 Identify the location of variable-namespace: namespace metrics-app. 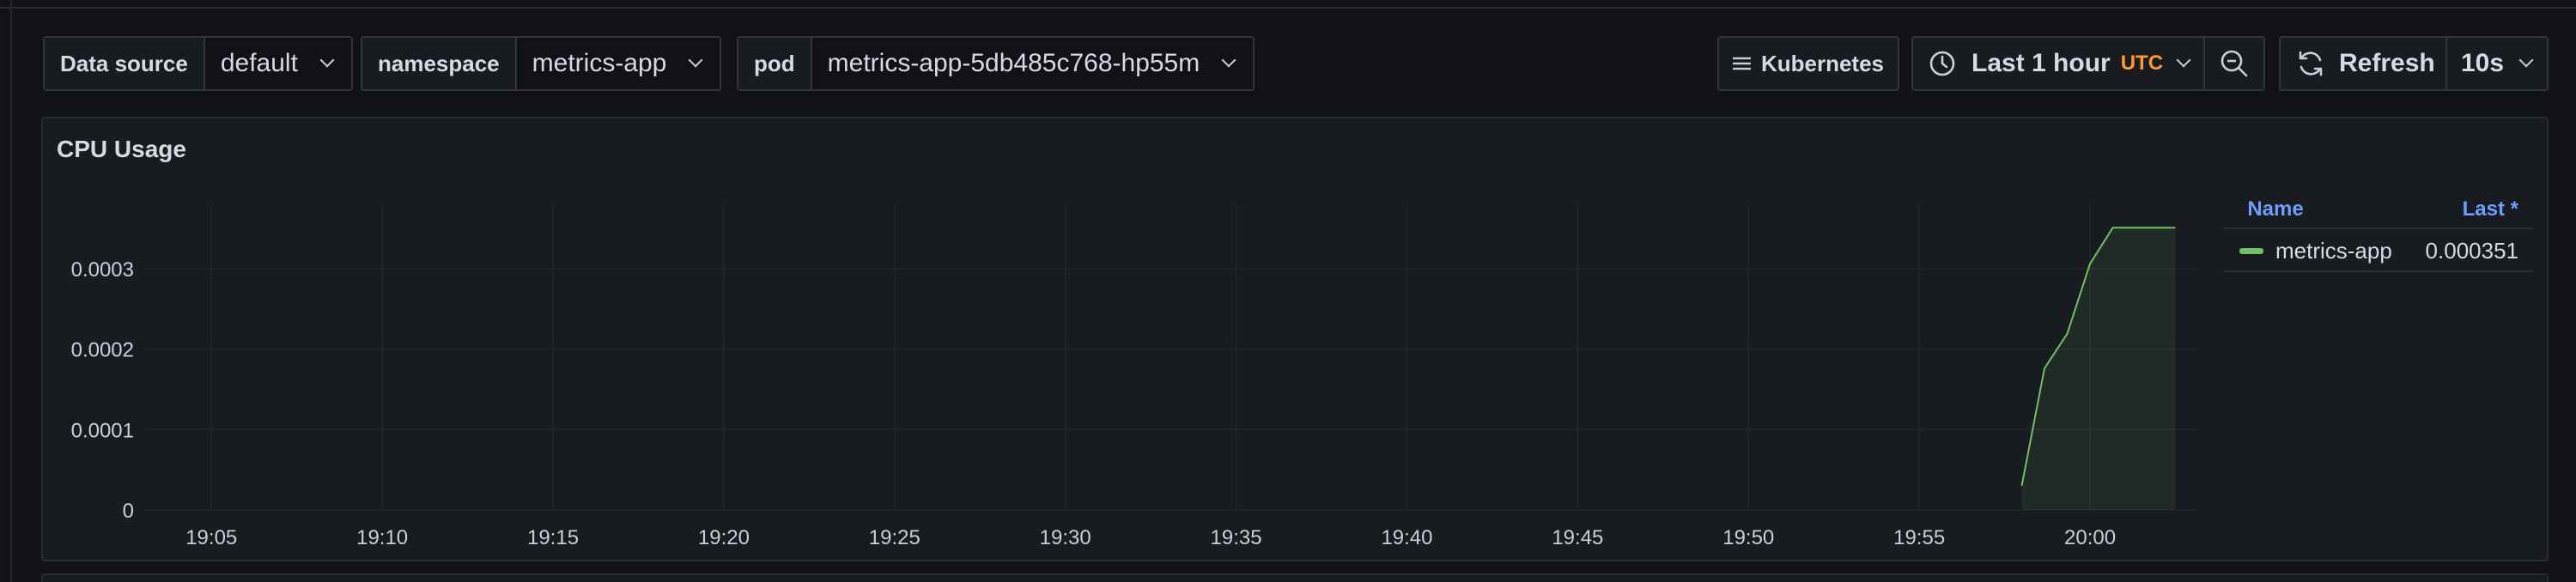
(541, 64).